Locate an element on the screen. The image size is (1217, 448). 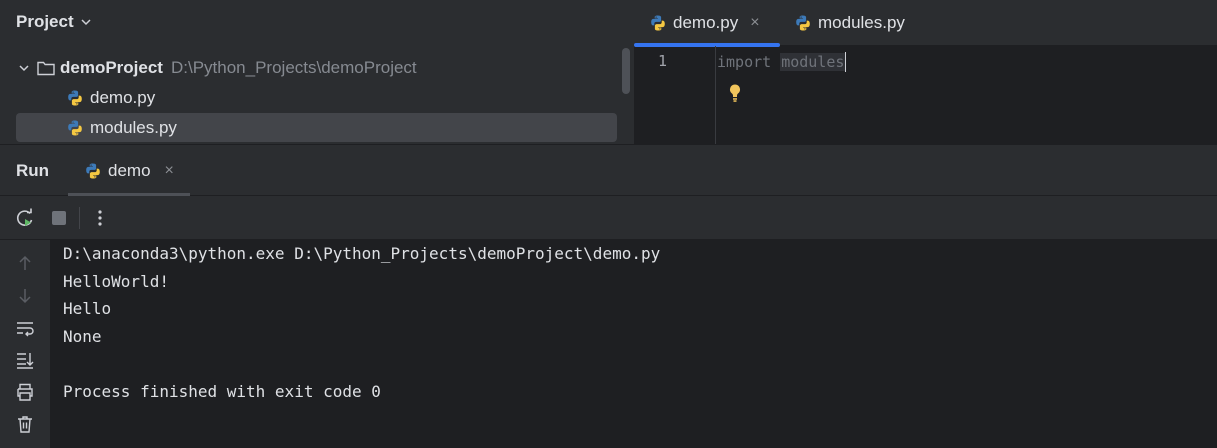
tab-label: demo.py is located at coordinates (706, 22).